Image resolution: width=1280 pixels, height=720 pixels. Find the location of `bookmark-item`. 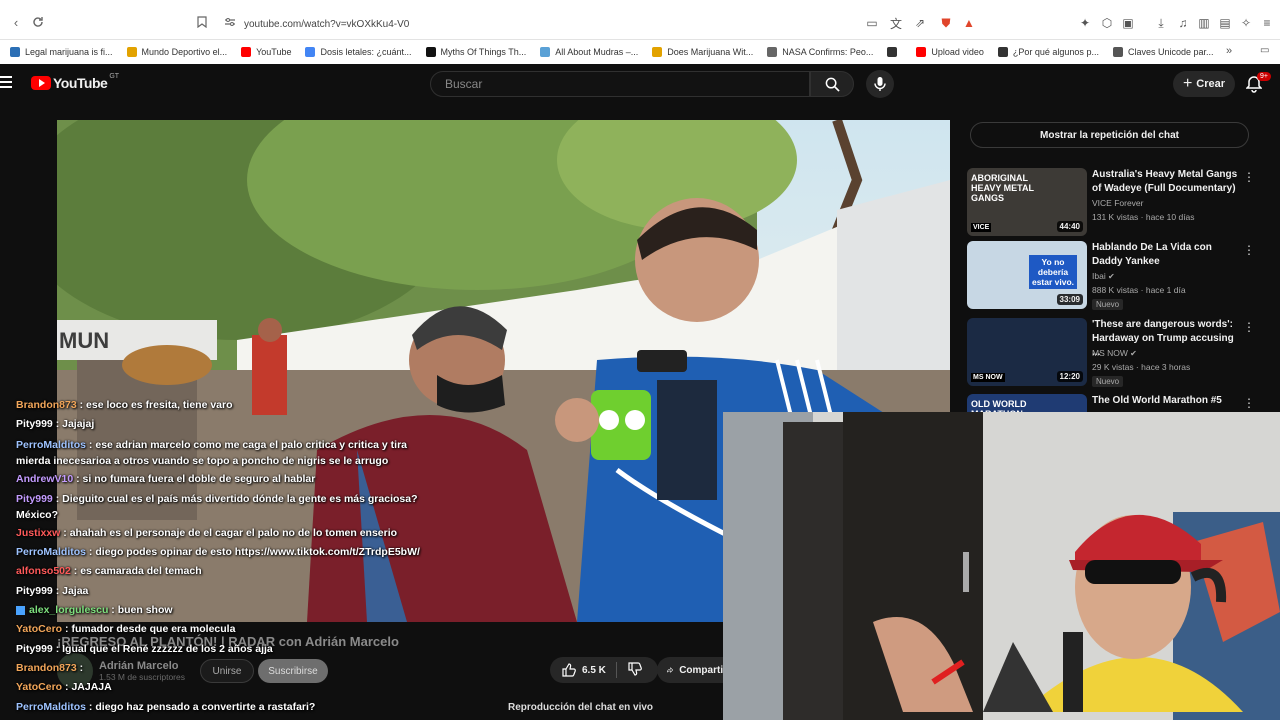

bookmark-item is located at coordinates (894, 52).